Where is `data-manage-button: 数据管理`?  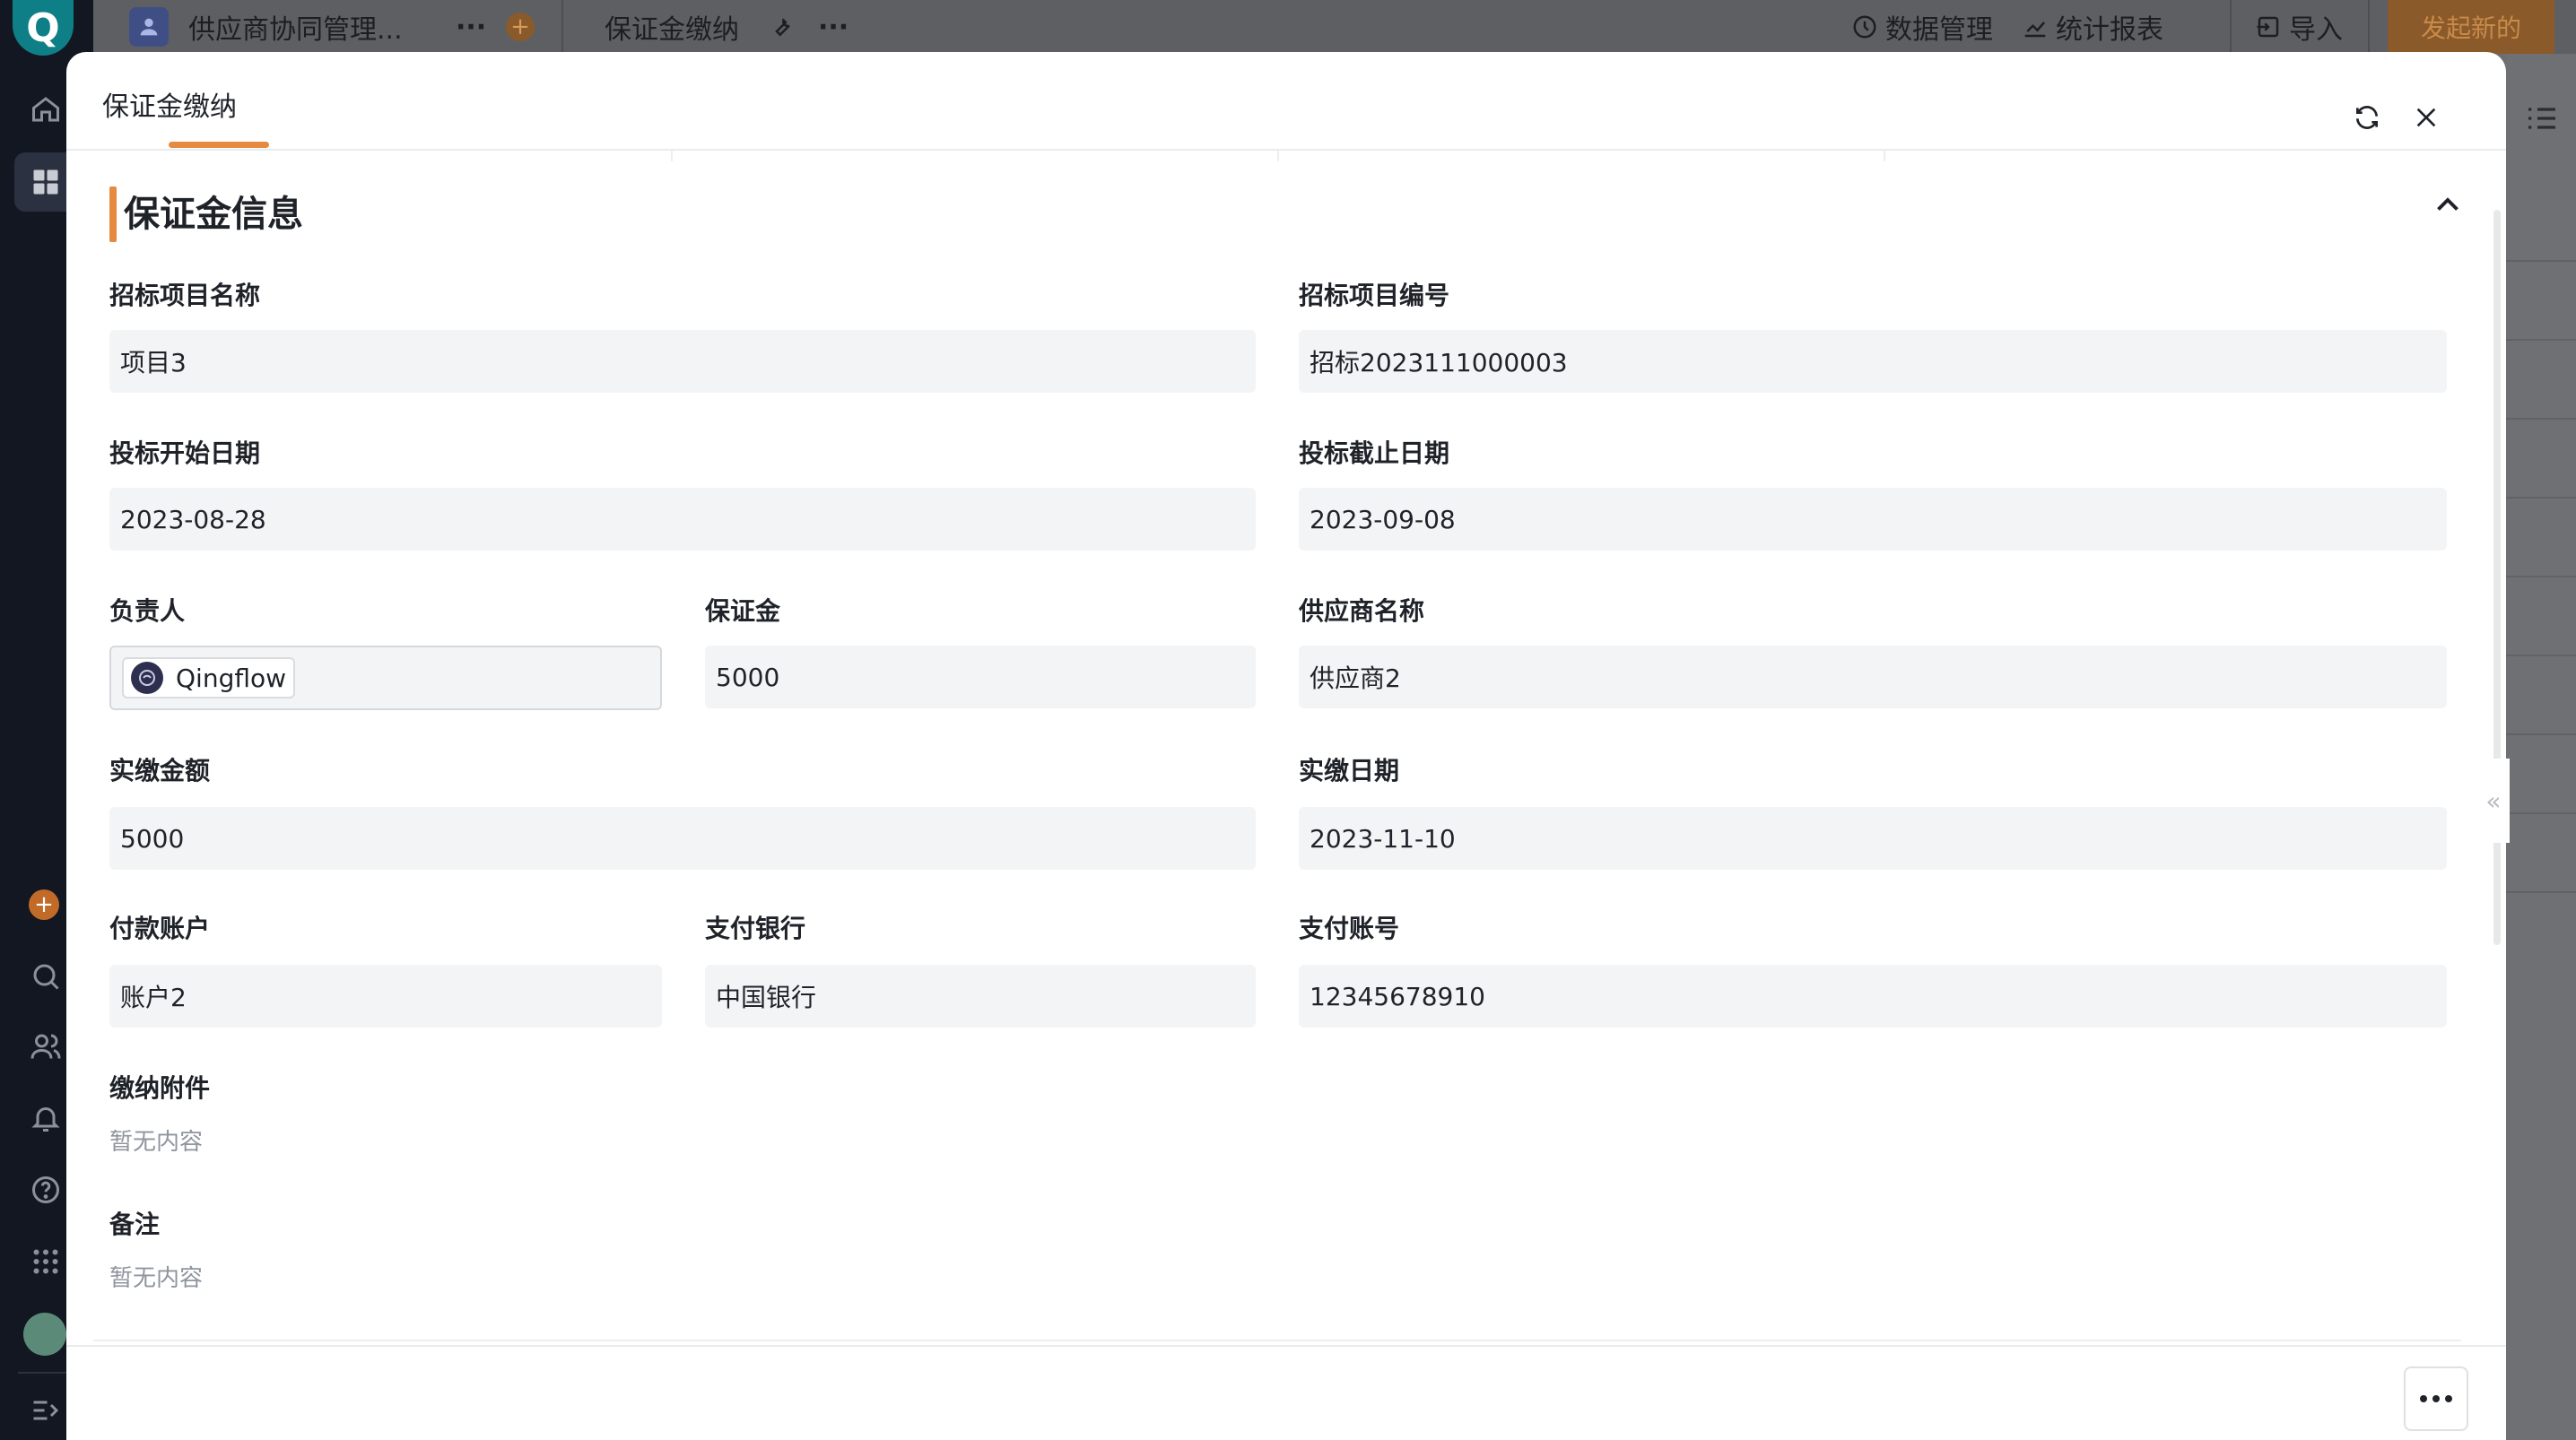 data-manage-button: 数据管理 is located at coordinates (1922, 27).